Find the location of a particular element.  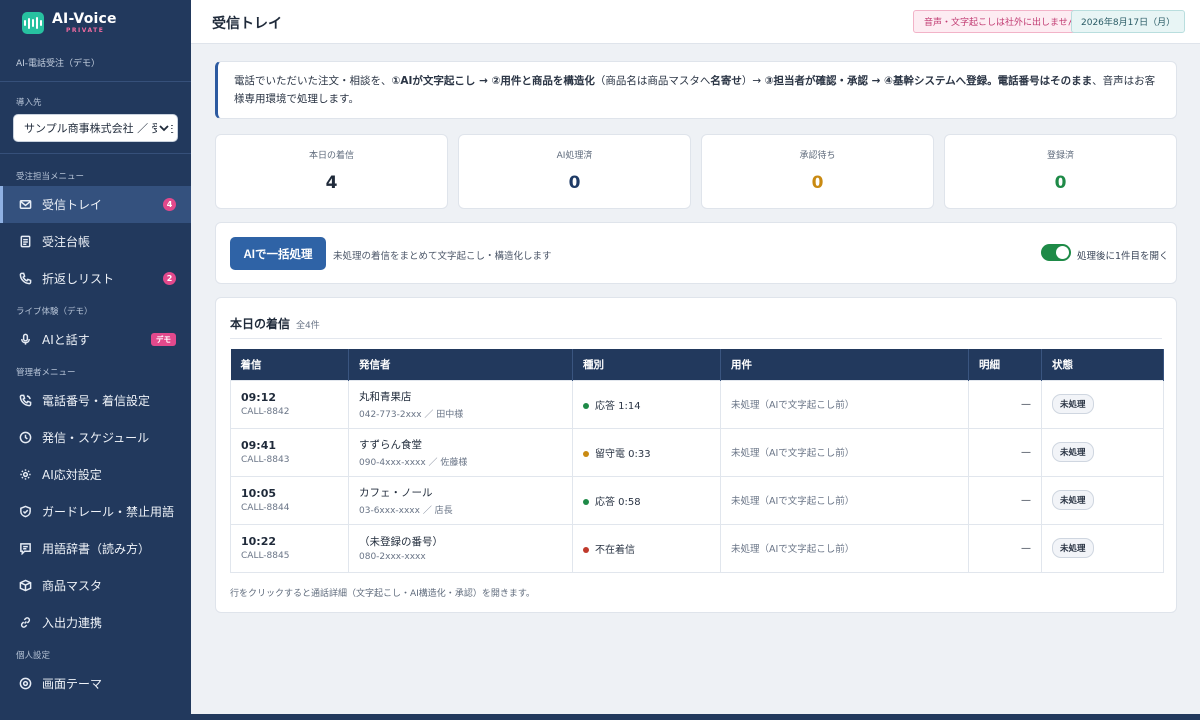

call-time: 10:05 is located at coordinates (259, 493).